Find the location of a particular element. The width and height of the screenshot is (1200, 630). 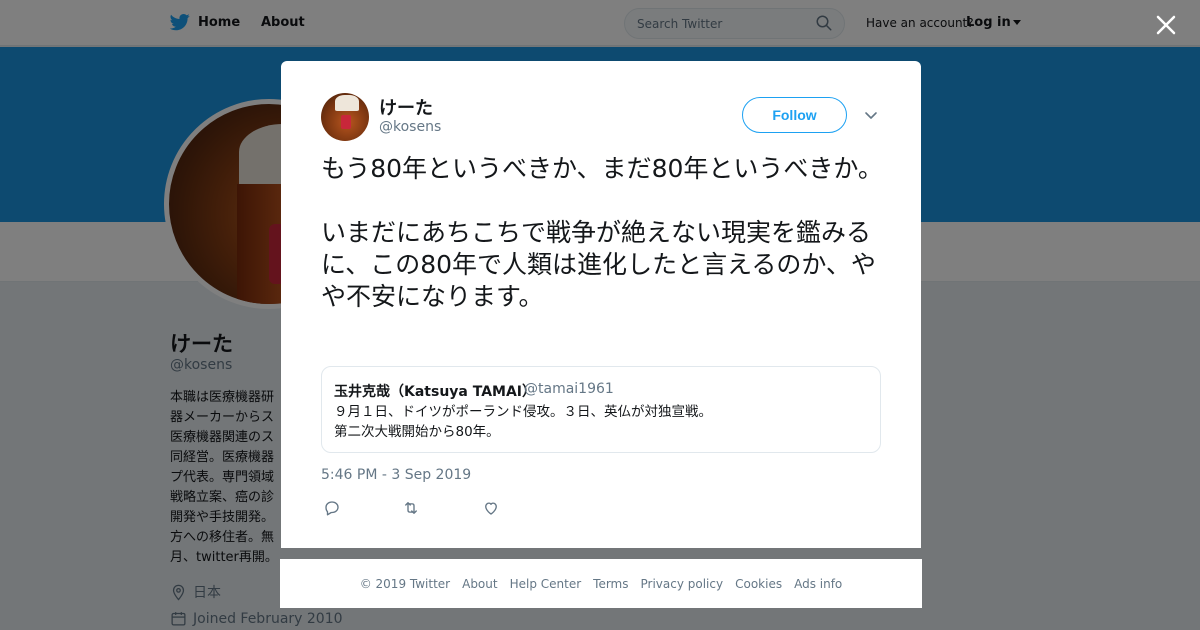

tweet-author-name: けーた is located at coordinates (406, 107).